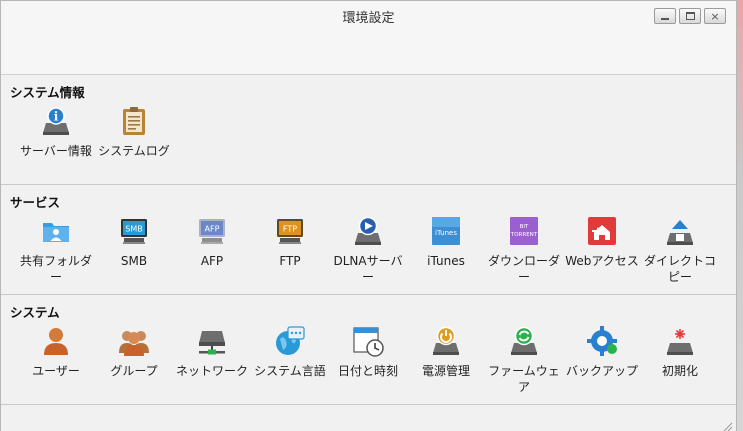 This screenshot has width=743, height=431. I want to click on user-icon, so click(56, 341).